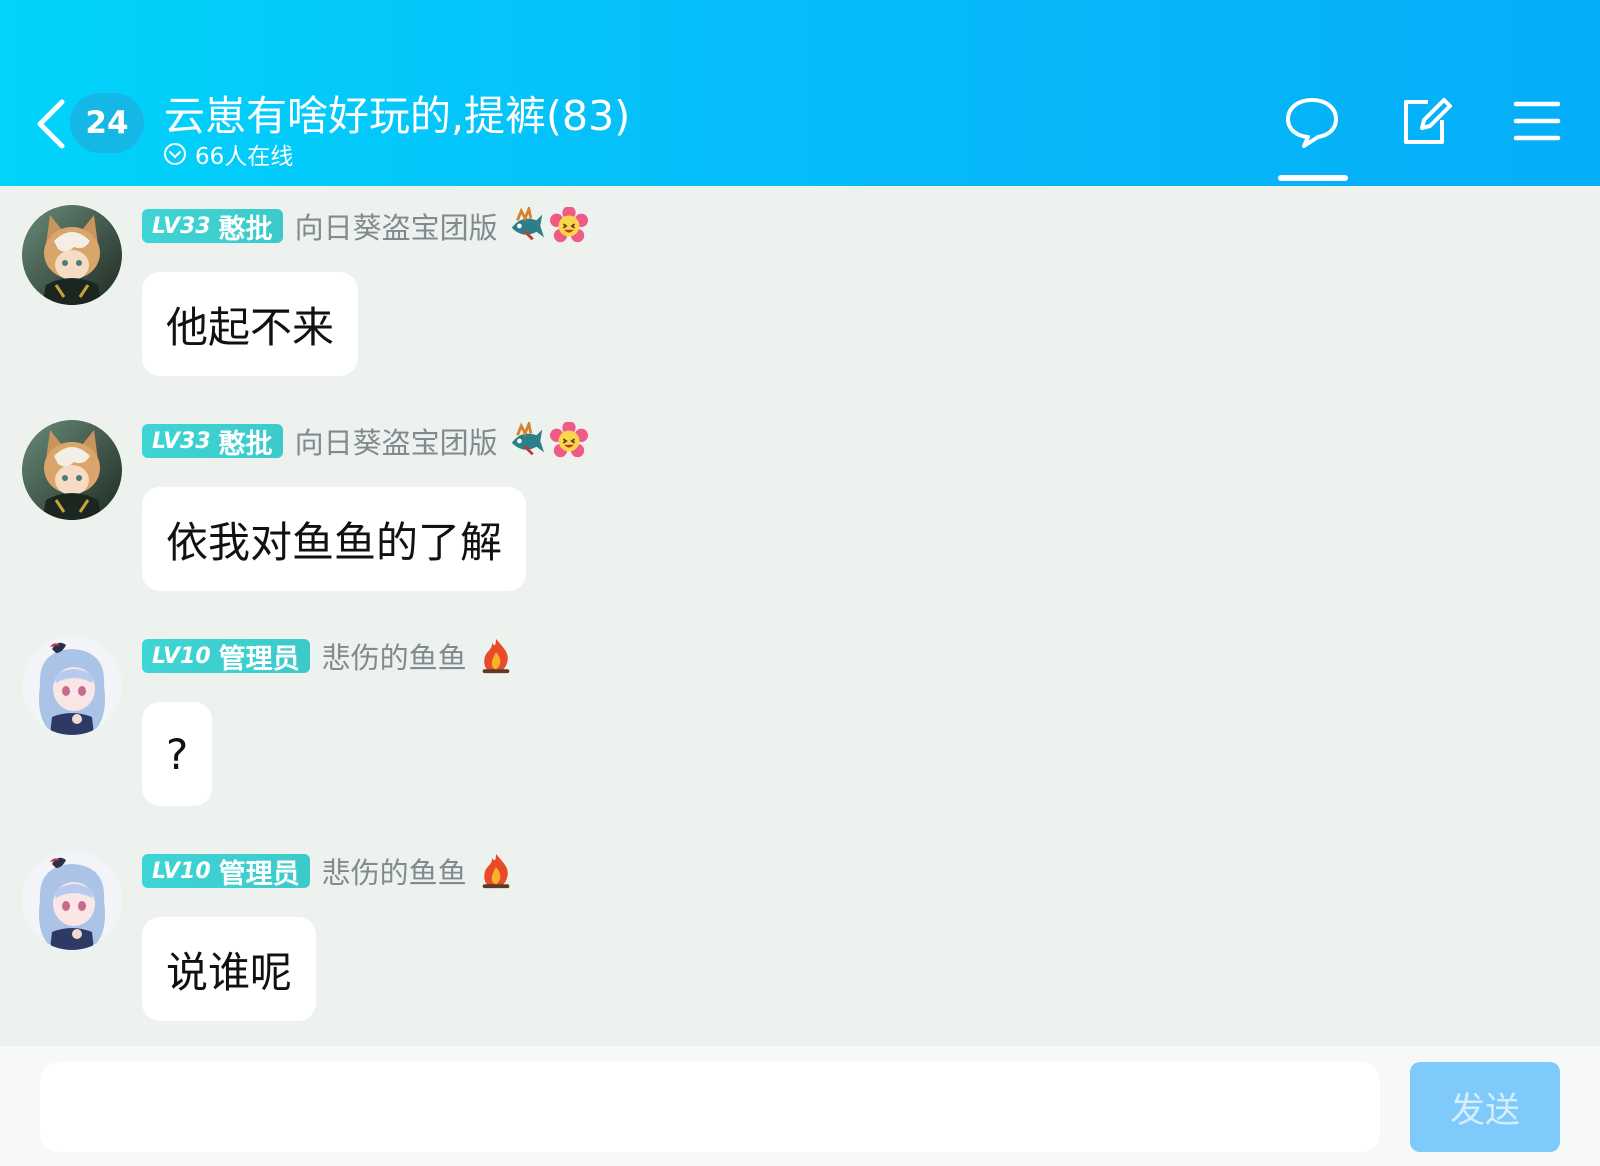  Describe the element at coordinates (1485, 1107) in the screenshot. I see `send-button: 发送` at that location.